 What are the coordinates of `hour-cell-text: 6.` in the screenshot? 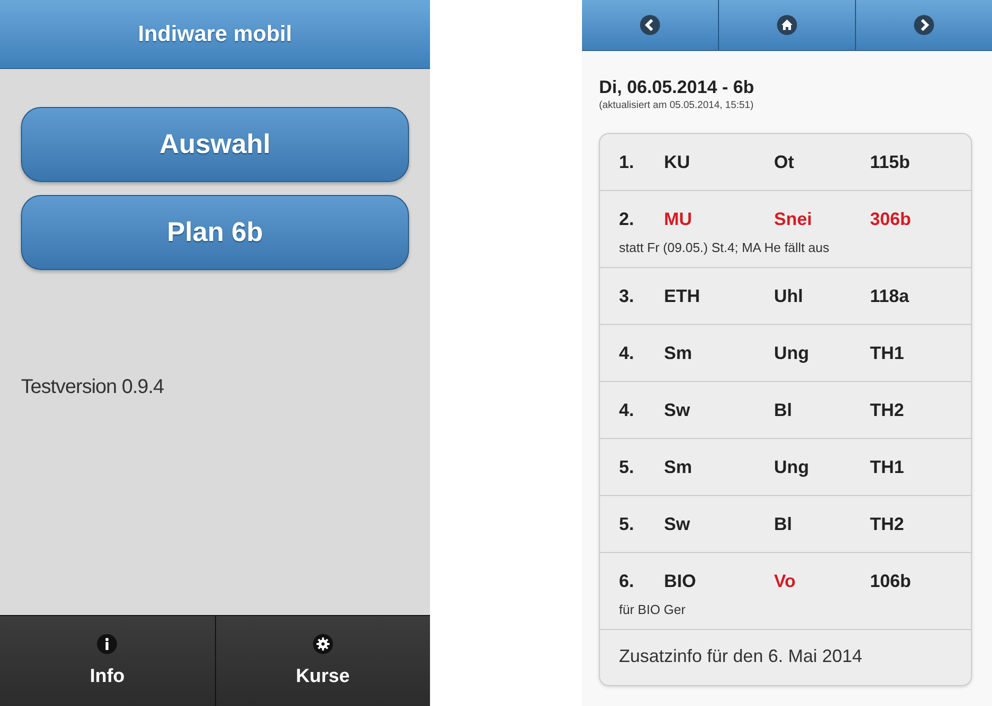 It's located at (627, 581).